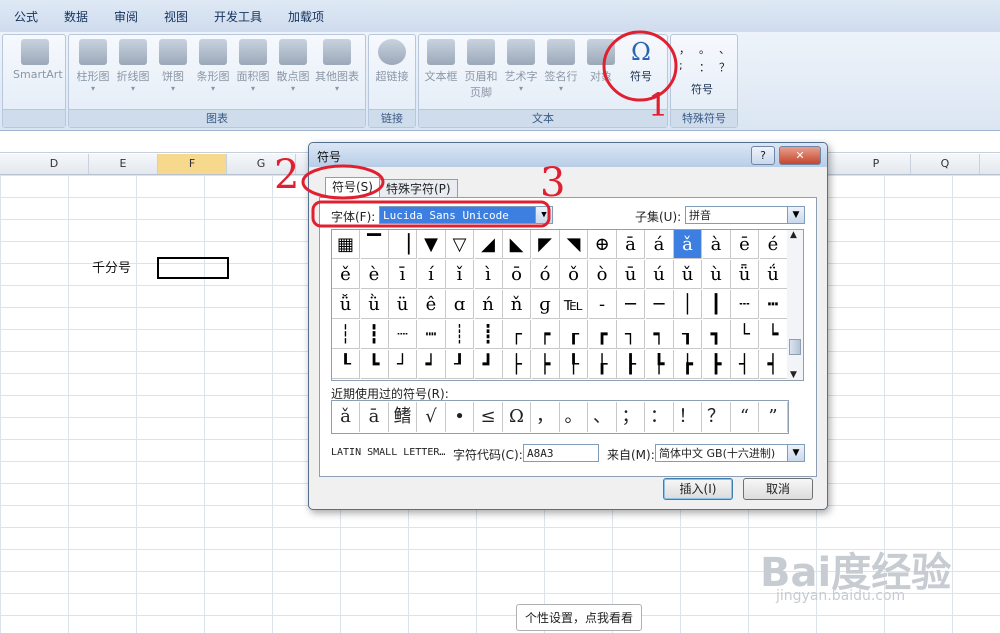 The image size is (1000, 633). I want to click on annotation-box-font, so click(431, 214).